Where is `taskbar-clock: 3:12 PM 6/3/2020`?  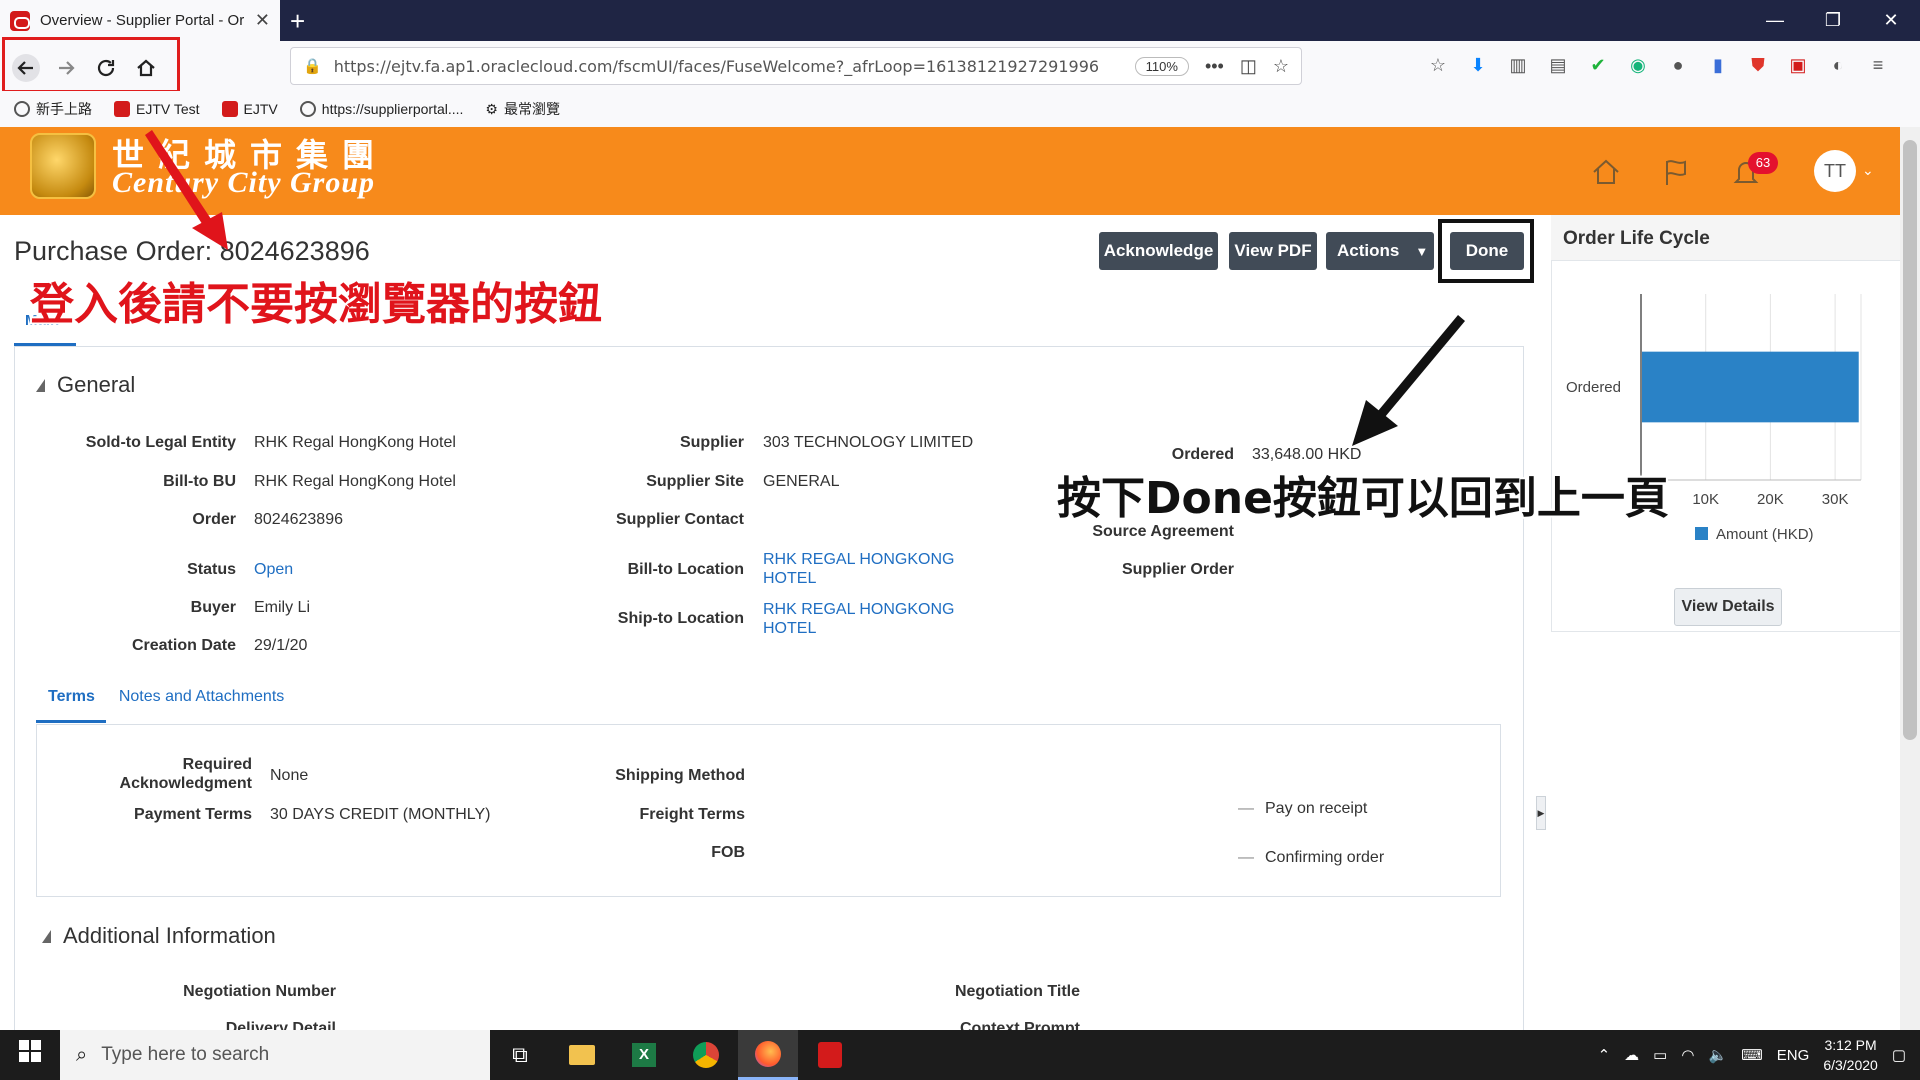 taskbar-clock: 3:12 PM 6/3/2020 is located at coordinates (1850, 1055).